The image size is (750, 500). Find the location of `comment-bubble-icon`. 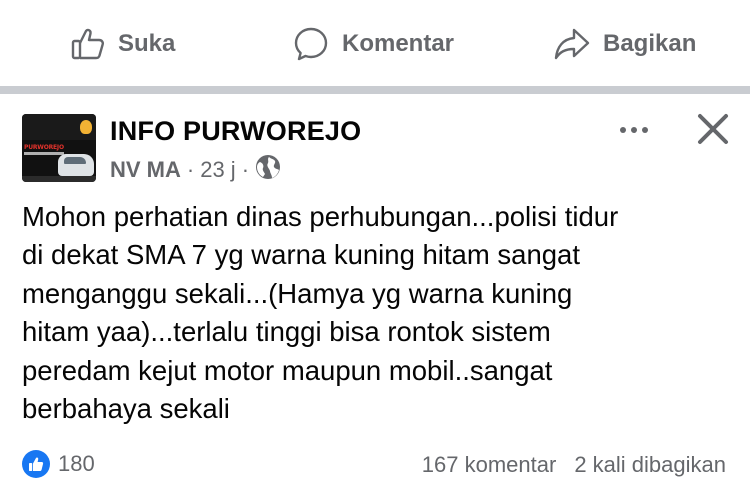

comment-bubble-icon is located at coordinates (311, 44).